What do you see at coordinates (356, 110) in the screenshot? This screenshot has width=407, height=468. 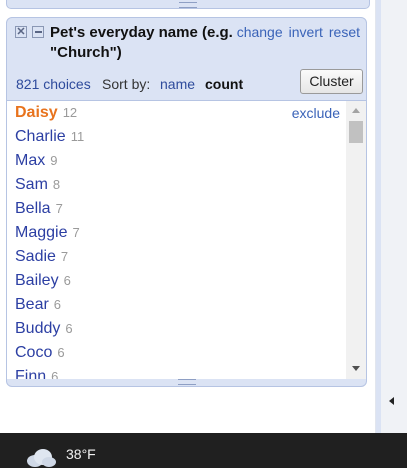 I see `scroll-up-icon` at bounding box center [356, 110].